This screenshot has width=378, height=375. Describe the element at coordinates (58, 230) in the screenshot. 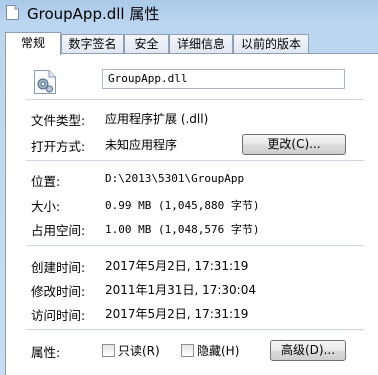

I see `size-on-disk-label: 占用空间:` at that location.